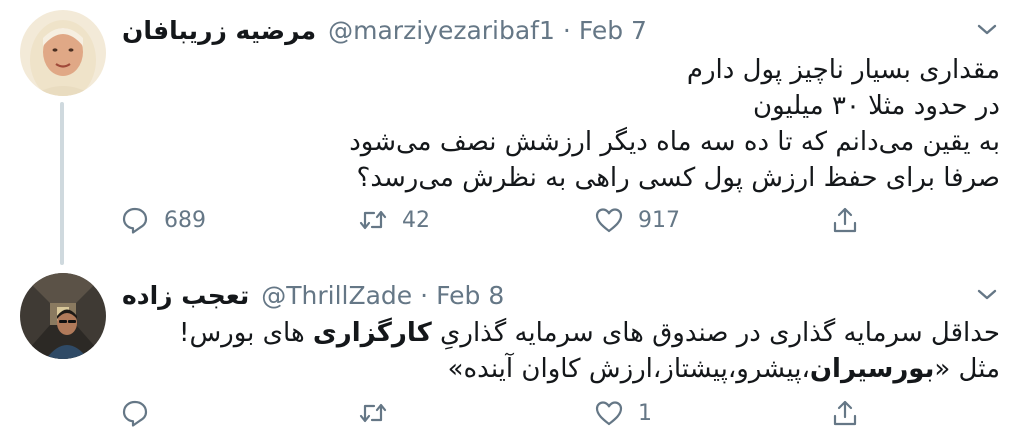 This screenshot has height=444, width=1024. I want to click on tweet-text-line: در حدود مثلا ۳۰ میلیون, so click(876, 106).